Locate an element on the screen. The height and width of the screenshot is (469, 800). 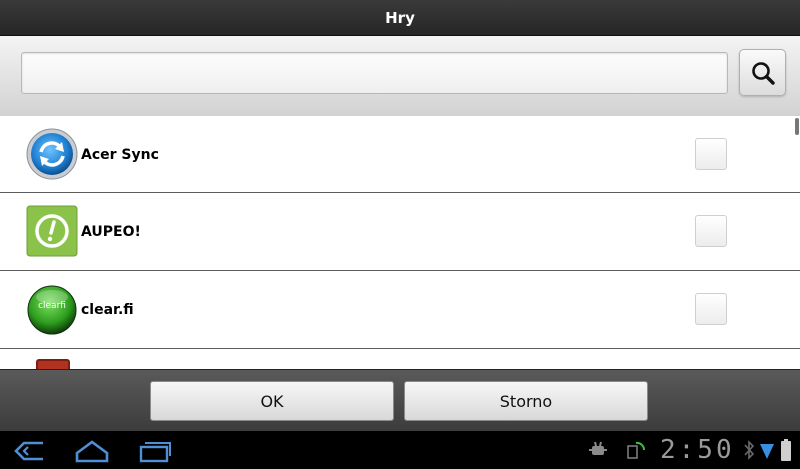
app-name: clear.fi is located at coordinates (107, 309).